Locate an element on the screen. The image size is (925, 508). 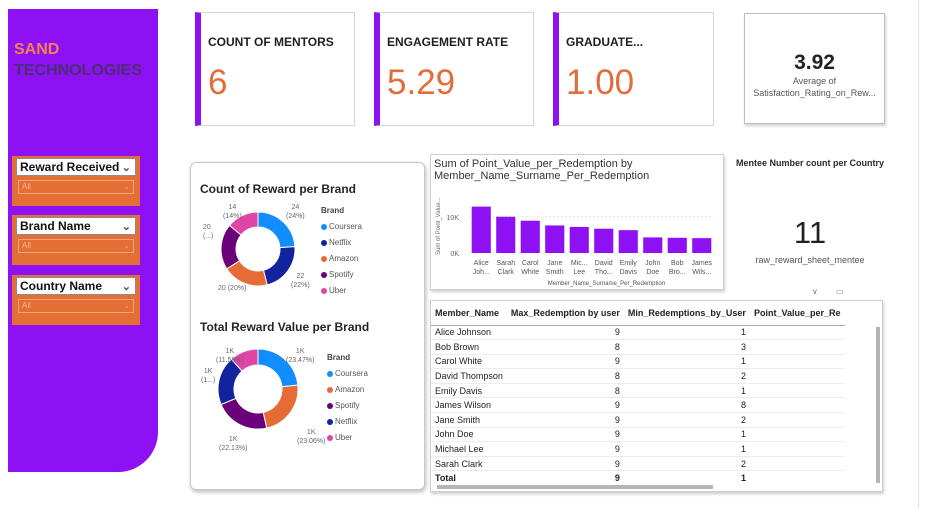
column-header: Max_Redemption by user is located at coordinates (565, 313).